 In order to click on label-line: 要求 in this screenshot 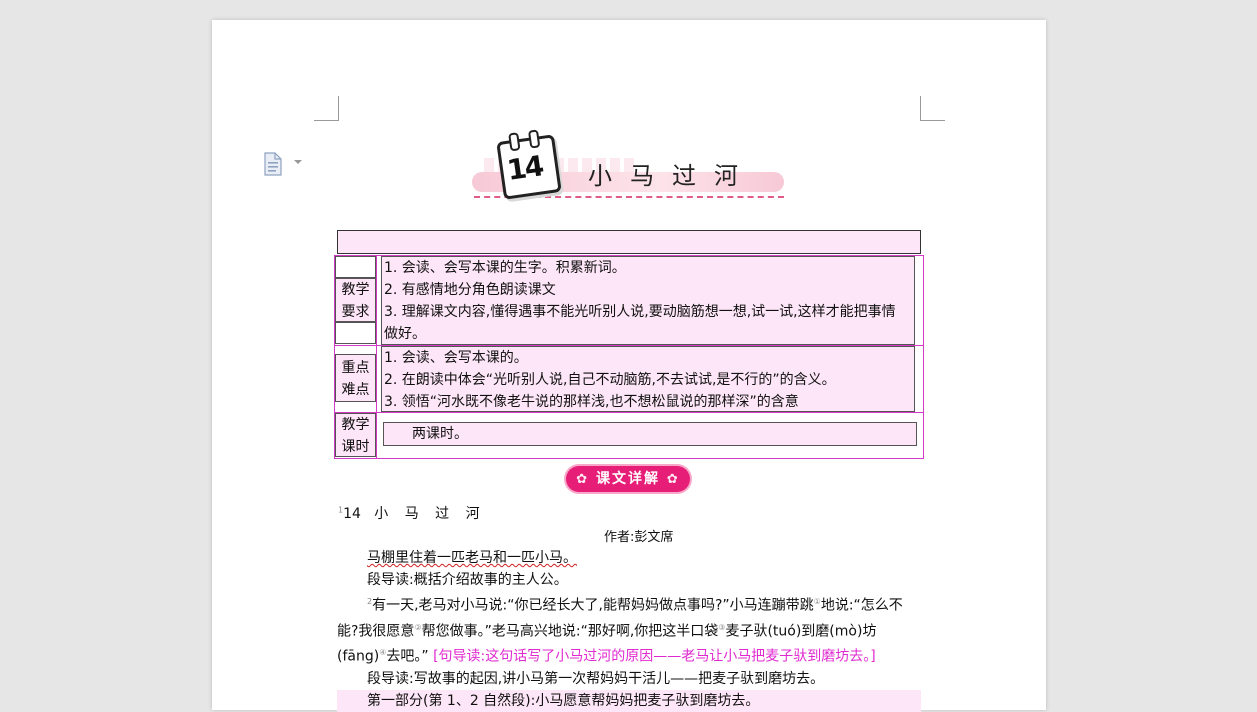, I will do `click(355, 312)`.